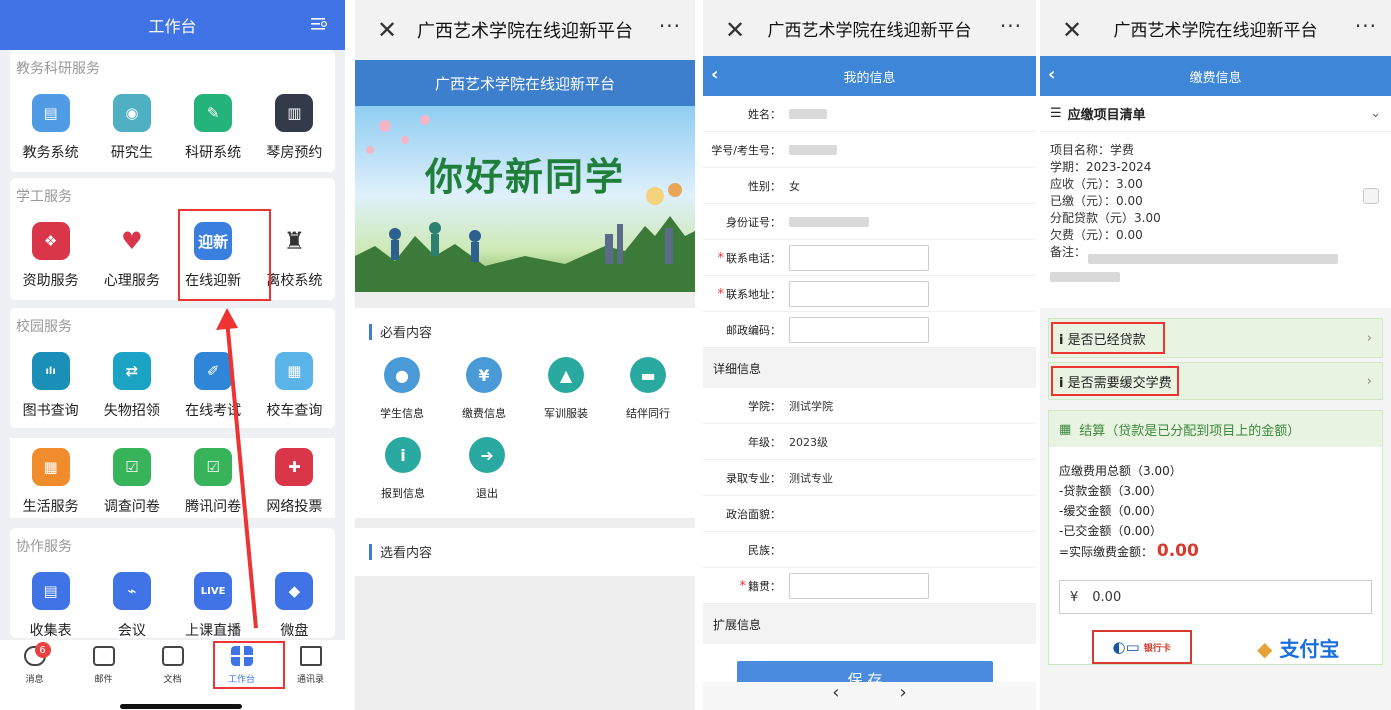 The image size is (1391, 710). I want to click on red-arrow-annotation, so click(237, 468).